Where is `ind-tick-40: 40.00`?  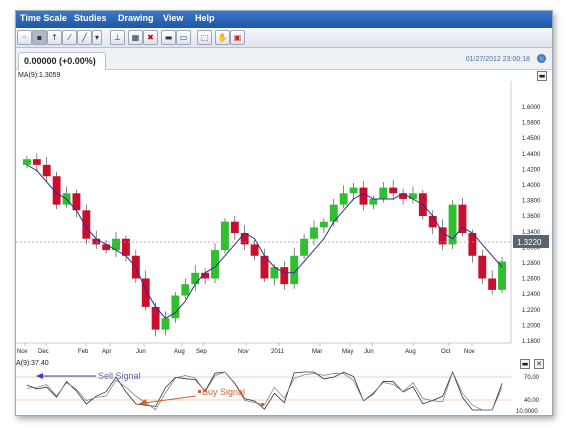
ind-tick-40: 40.00 is located at coordinates (532, 401).